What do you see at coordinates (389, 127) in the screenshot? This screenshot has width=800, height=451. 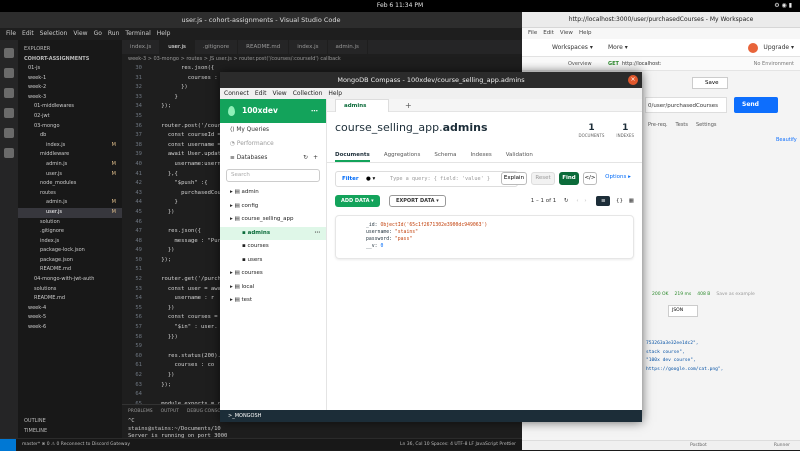 I see `namespace-db: course_selling_app.` at bounding box center [389, 127].